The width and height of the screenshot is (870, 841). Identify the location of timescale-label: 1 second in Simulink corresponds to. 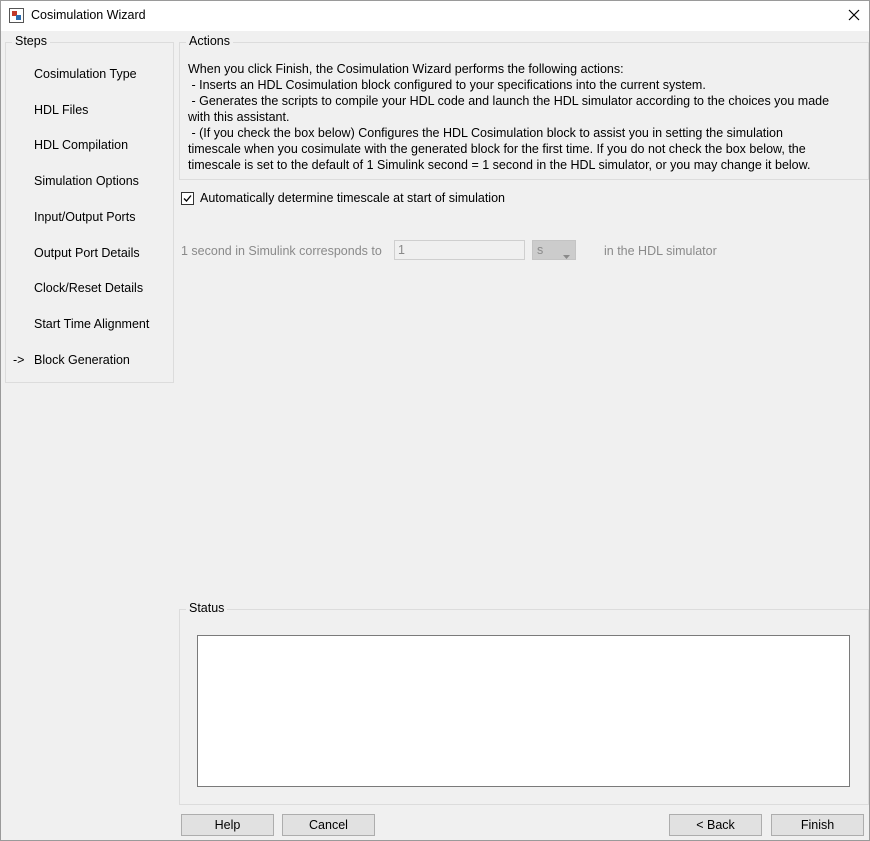
(281, 251).